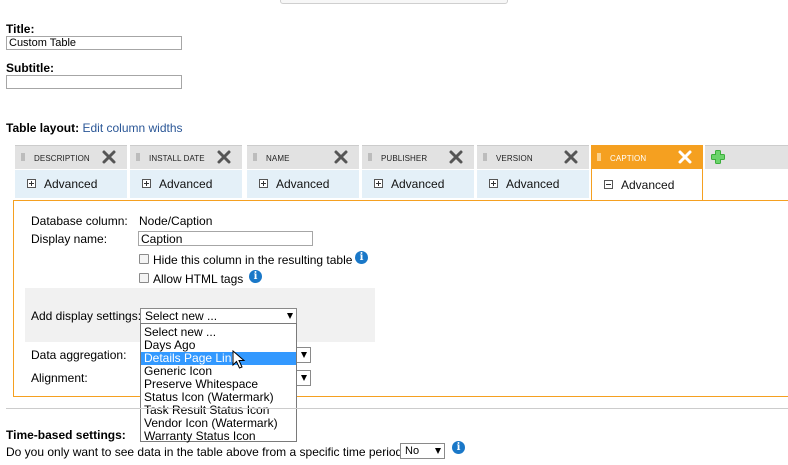 Image resolution: width=788 pixels, height=465 pixels. What do you see at coordinates (20, 29) in the screenshot?
I see `title-label: Title:` at bounding box center [20, 29].